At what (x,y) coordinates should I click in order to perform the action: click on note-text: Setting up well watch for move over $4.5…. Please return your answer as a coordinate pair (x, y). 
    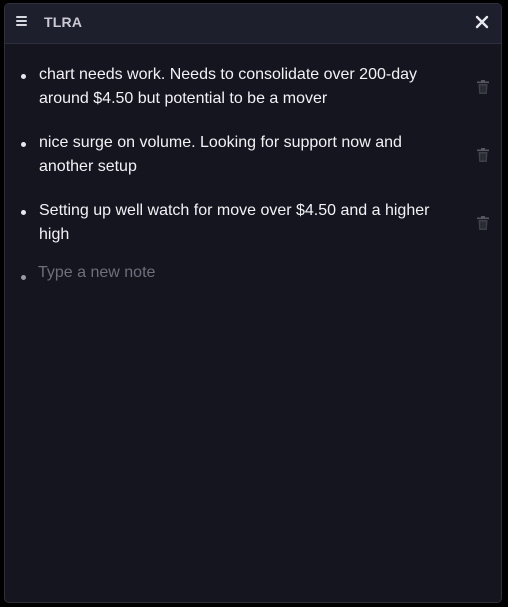
    Looking at the image, I should click on (239, 223).